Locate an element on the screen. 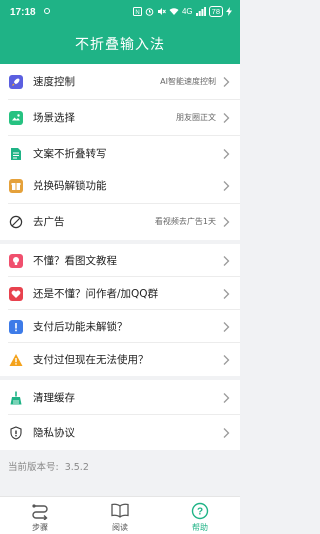  row-unlock-issue: 支付后功能未解锁？ is located at coordinates (120, 326).